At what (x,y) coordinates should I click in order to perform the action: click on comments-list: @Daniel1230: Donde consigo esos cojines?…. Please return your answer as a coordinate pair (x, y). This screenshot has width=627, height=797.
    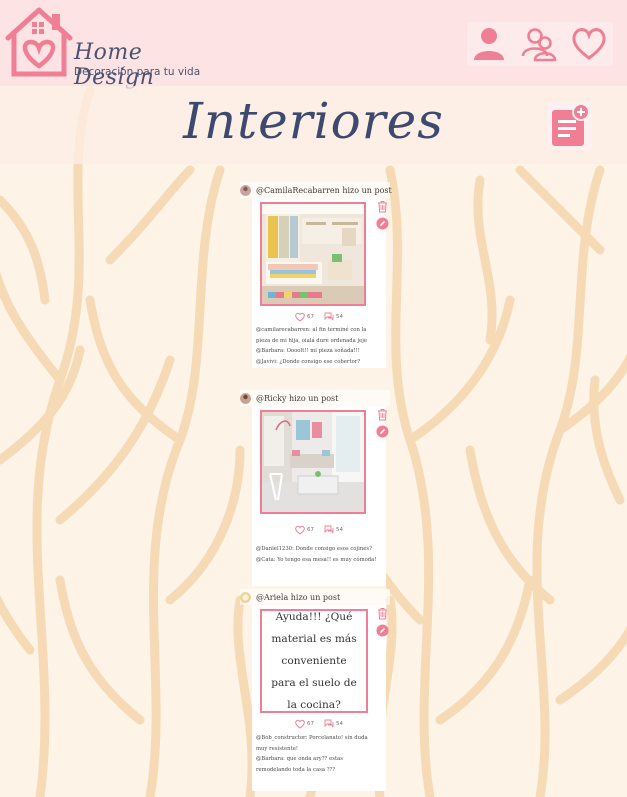
    Looking at the image, I should click on (321, 554).